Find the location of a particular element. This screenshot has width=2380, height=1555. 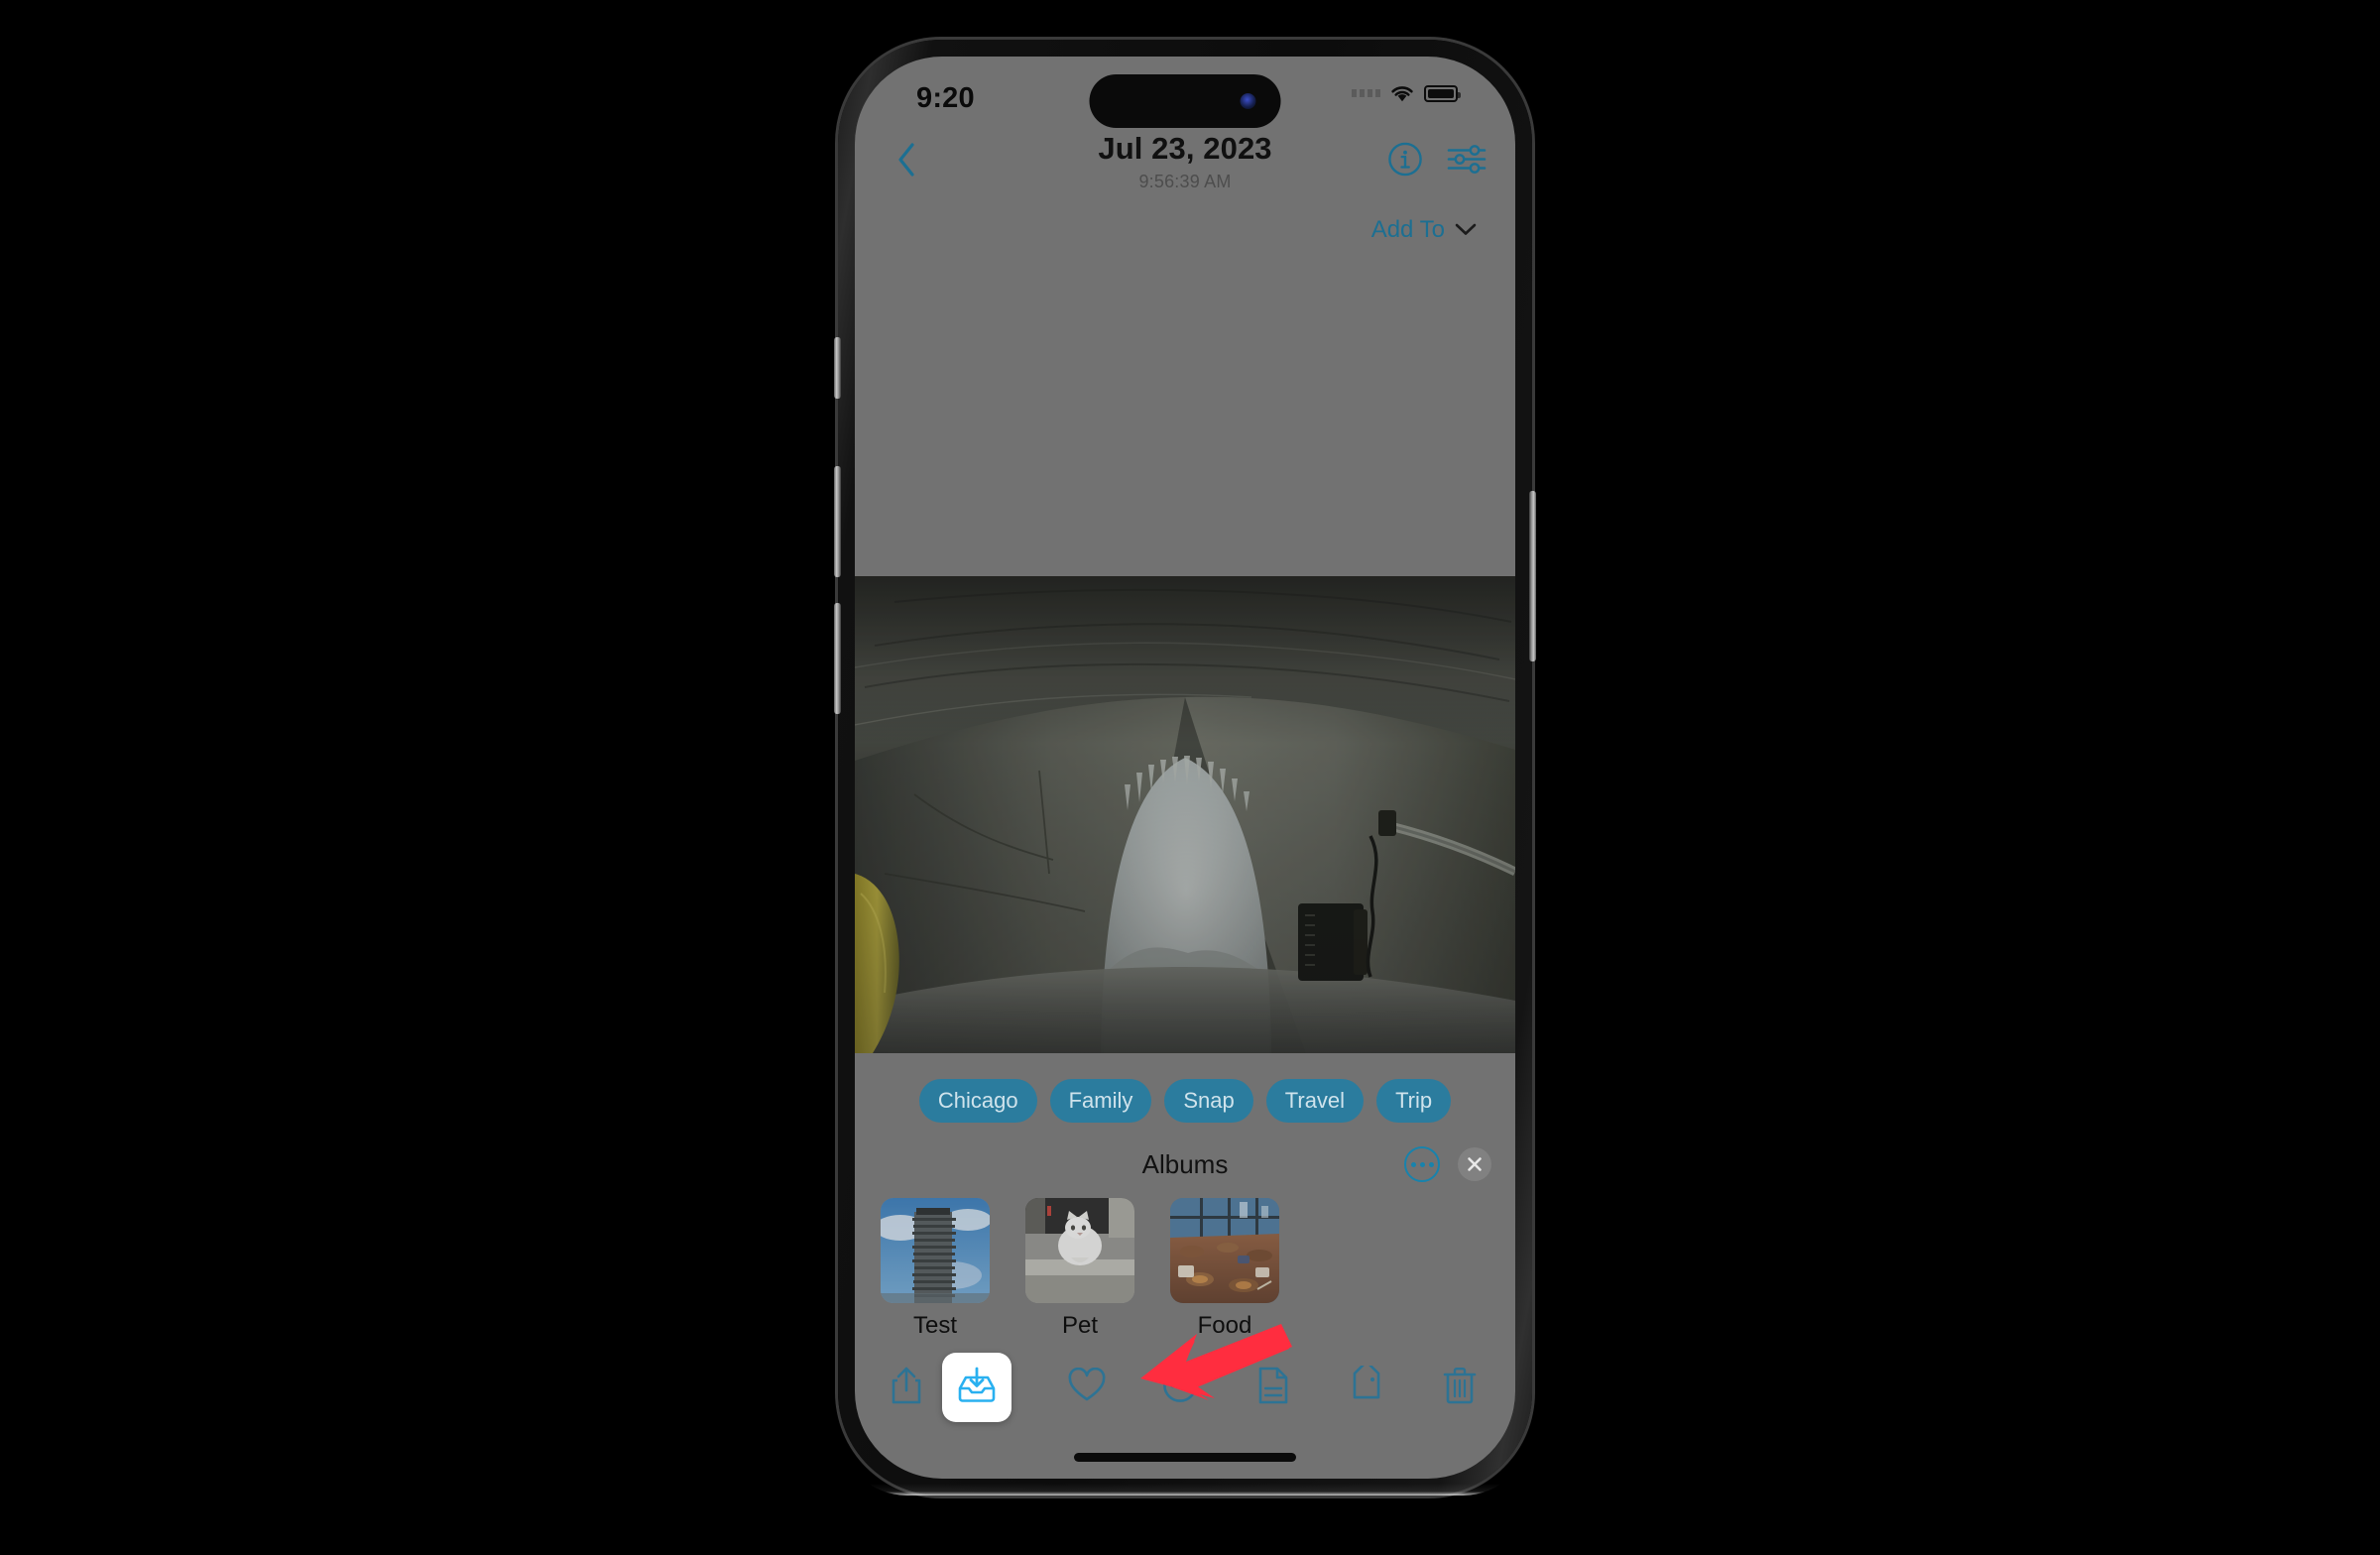

wifi-icon is located at coordinates (1402, 93).